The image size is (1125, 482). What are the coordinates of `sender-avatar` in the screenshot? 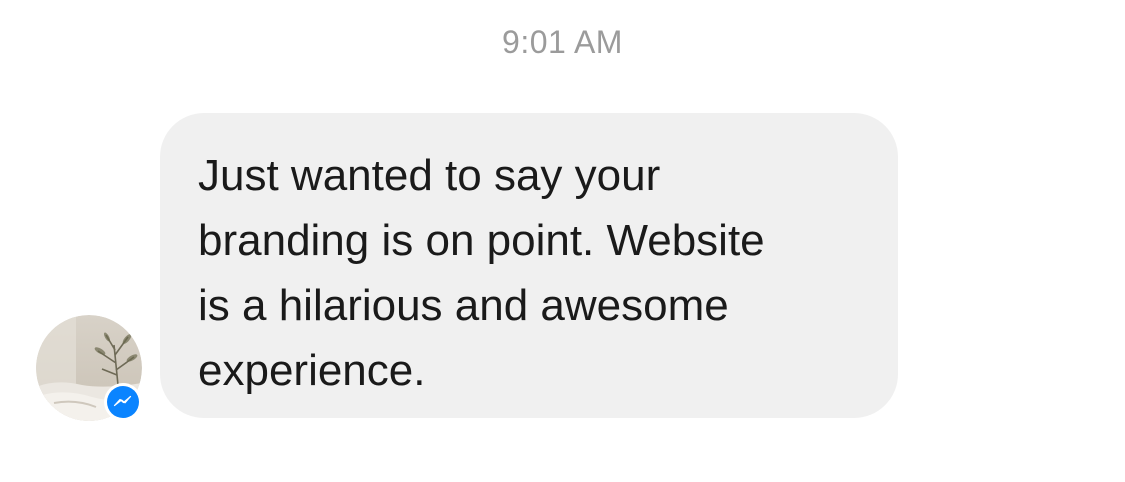 It's located at (89, 368).